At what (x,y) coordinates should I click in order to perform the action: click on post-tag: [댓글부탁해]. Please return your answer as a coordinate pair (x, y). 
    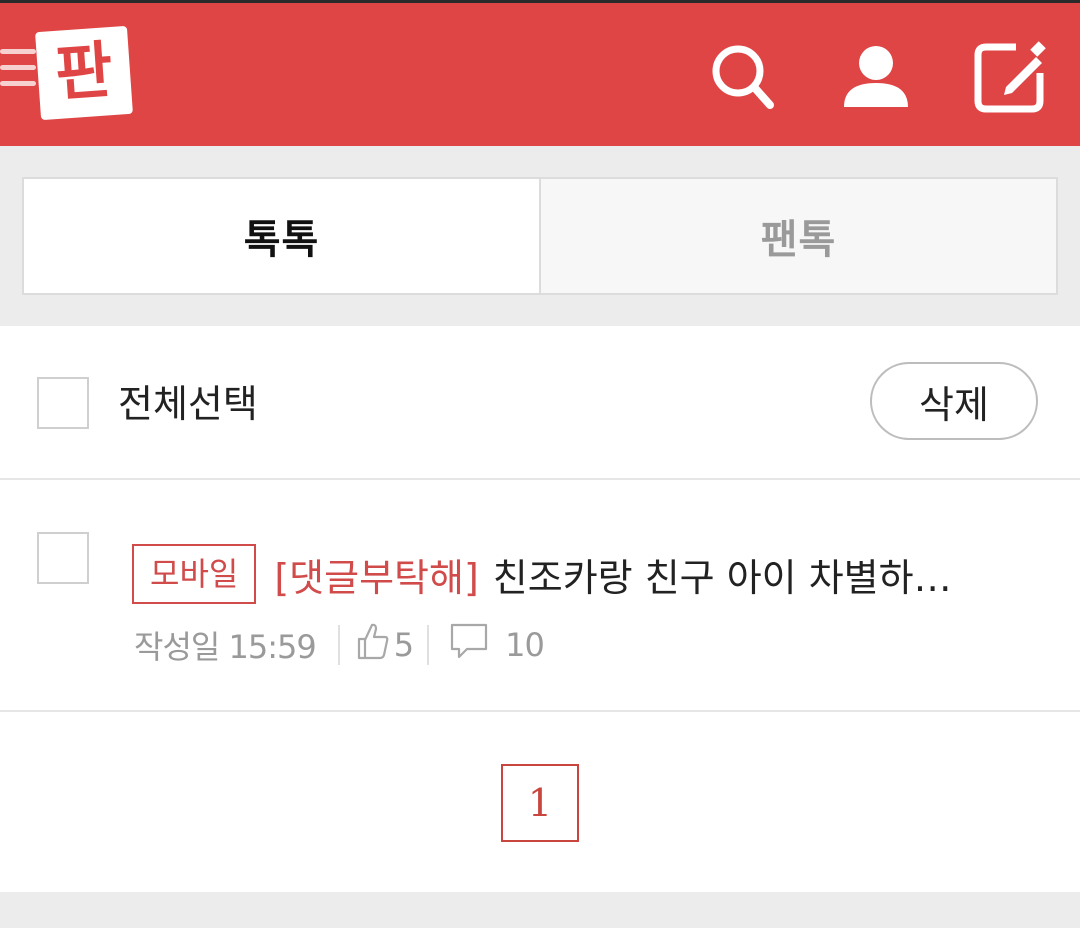
    Looking at the image, I should click on (376, 577).